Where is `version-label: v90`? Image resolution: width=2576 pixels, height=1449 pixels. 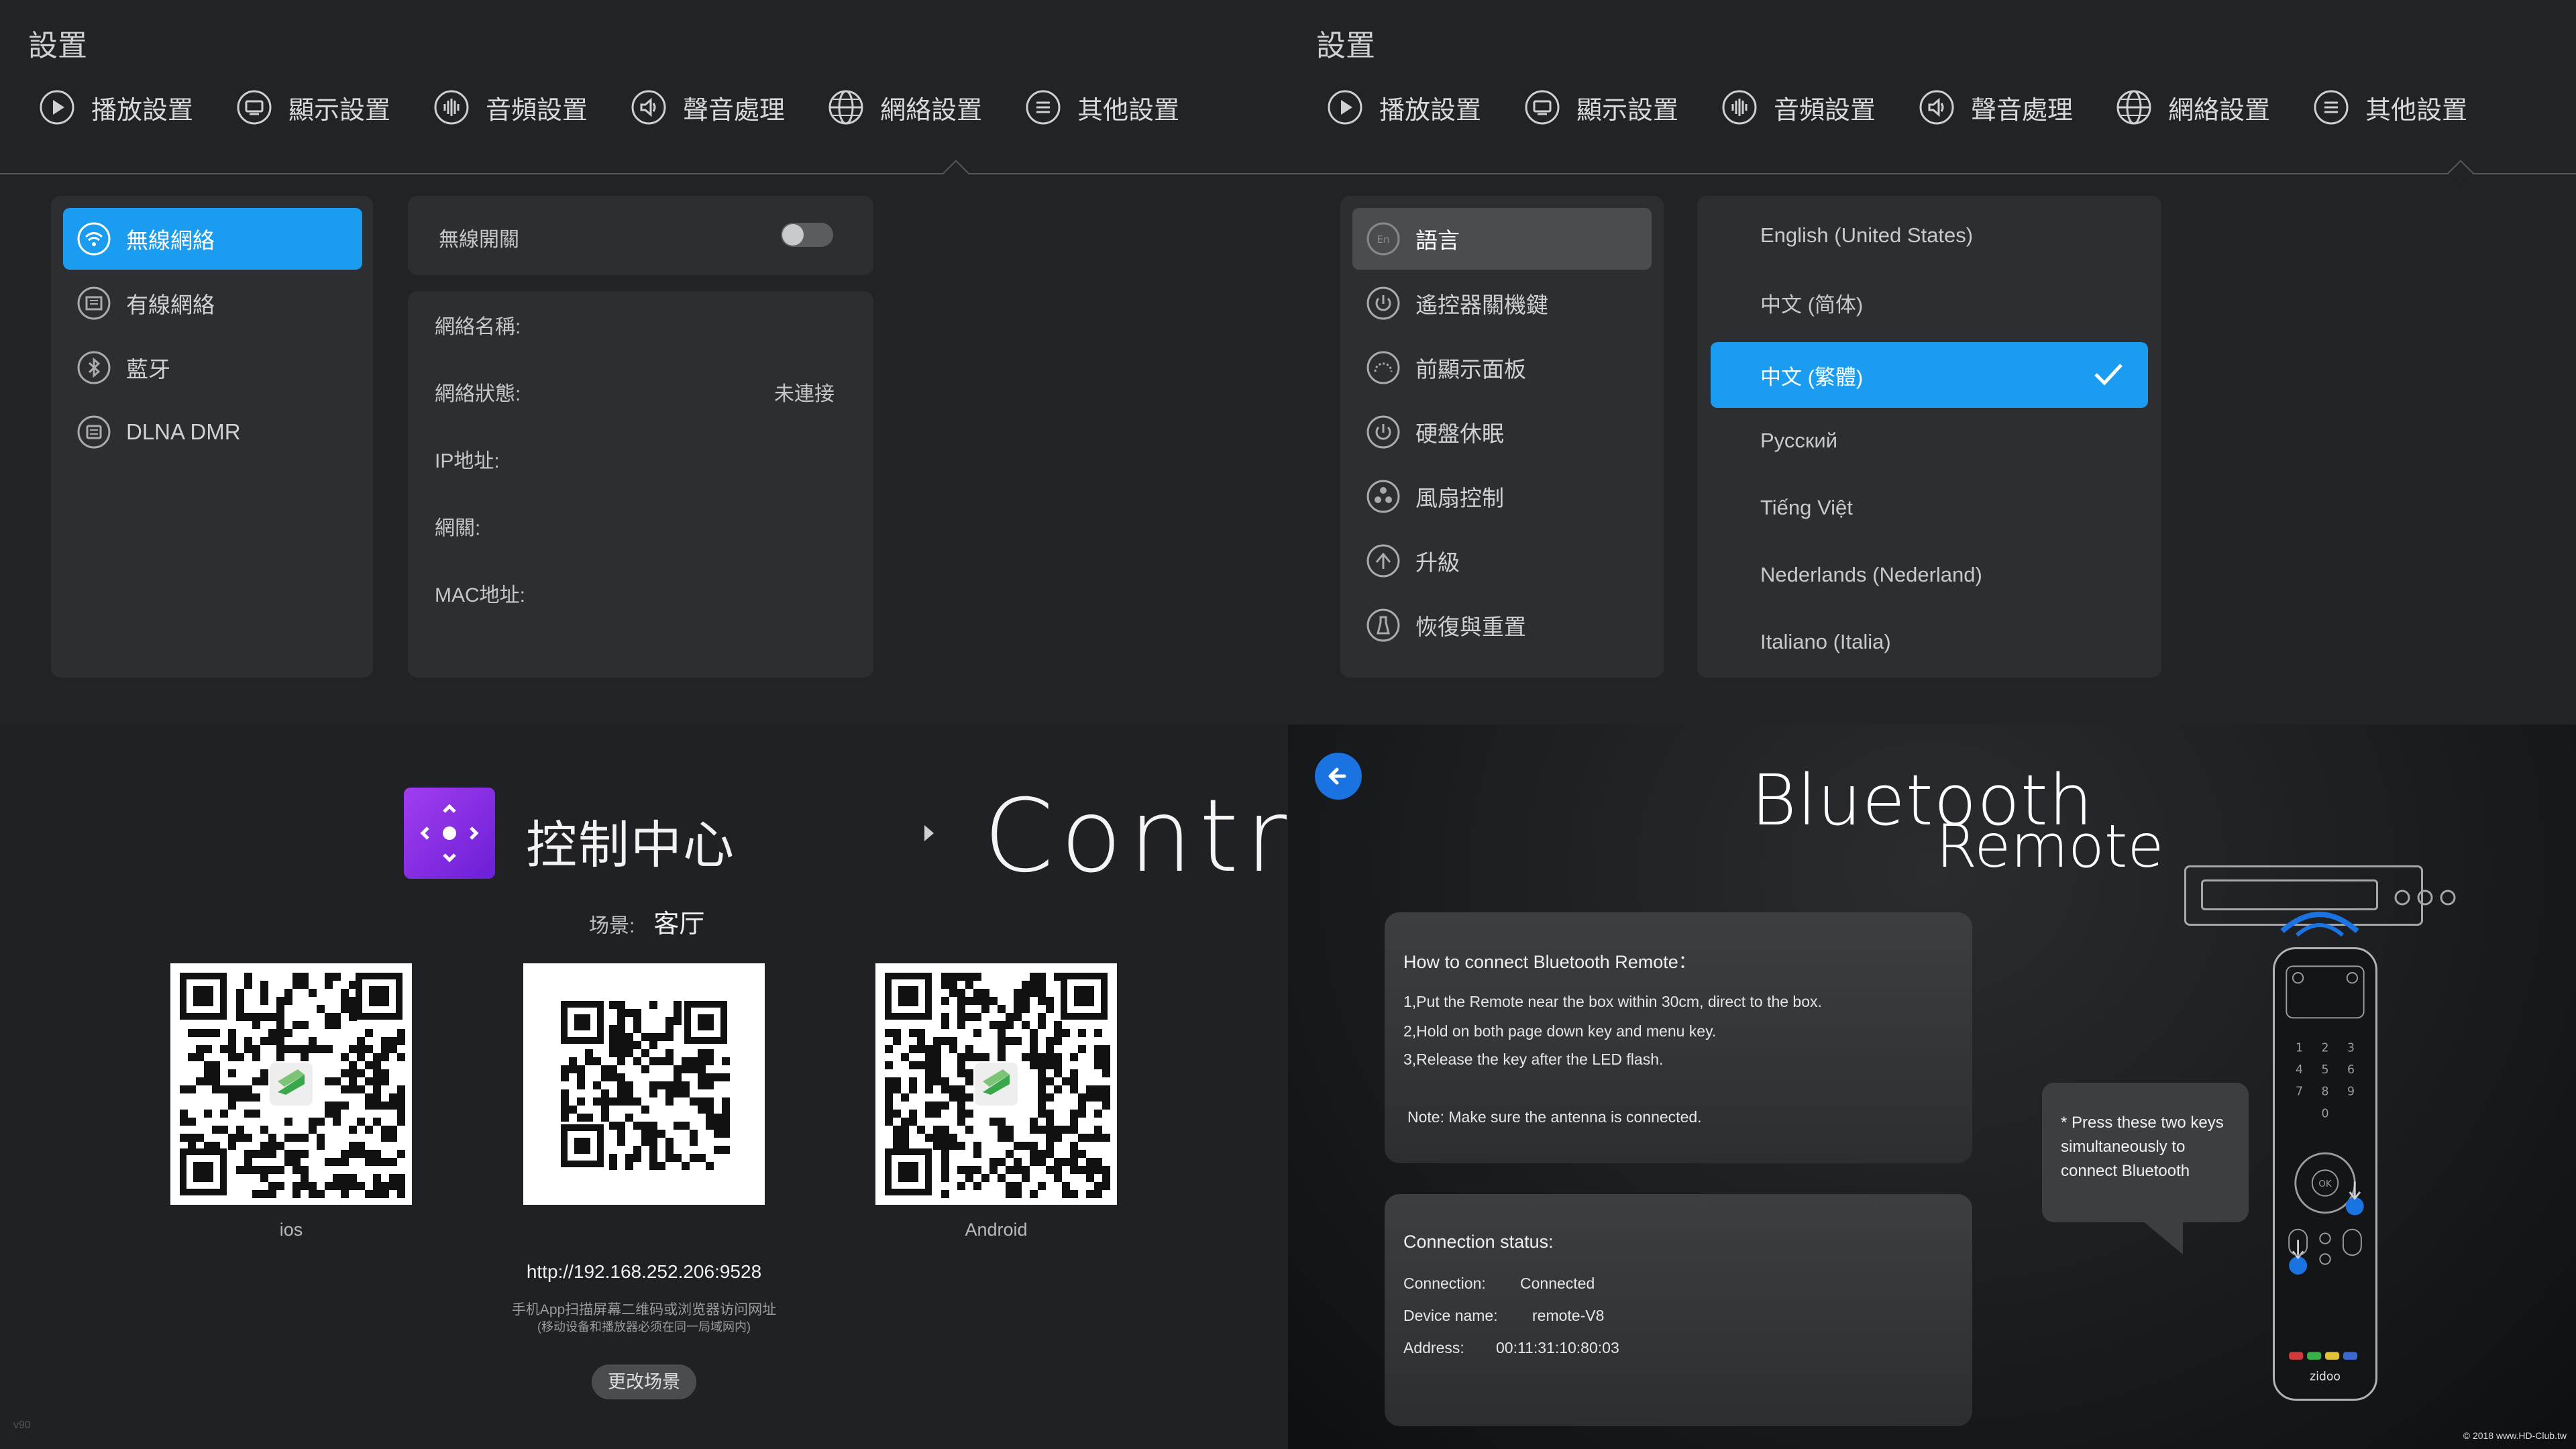 version-label: v90 is located at coordinates (22, 1425).